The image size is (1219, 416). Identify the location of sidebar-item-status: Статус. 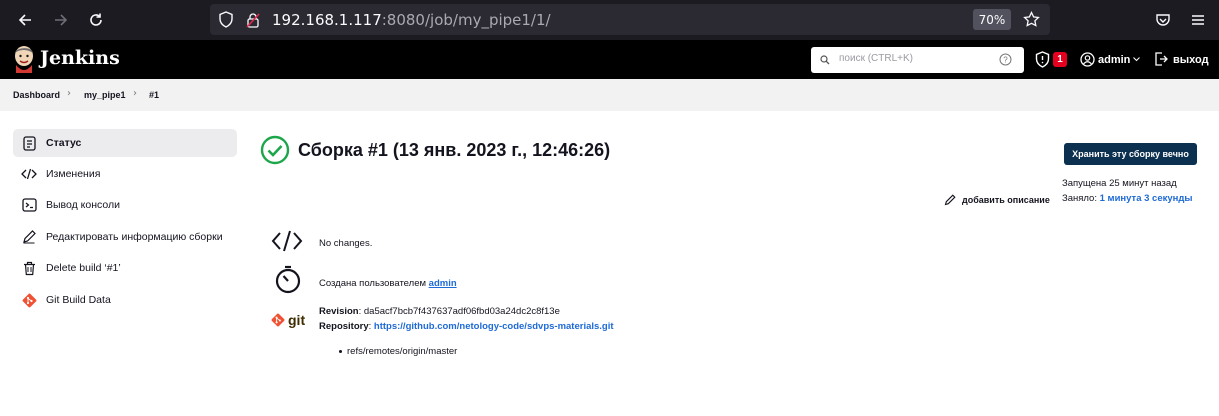
(125, 143).